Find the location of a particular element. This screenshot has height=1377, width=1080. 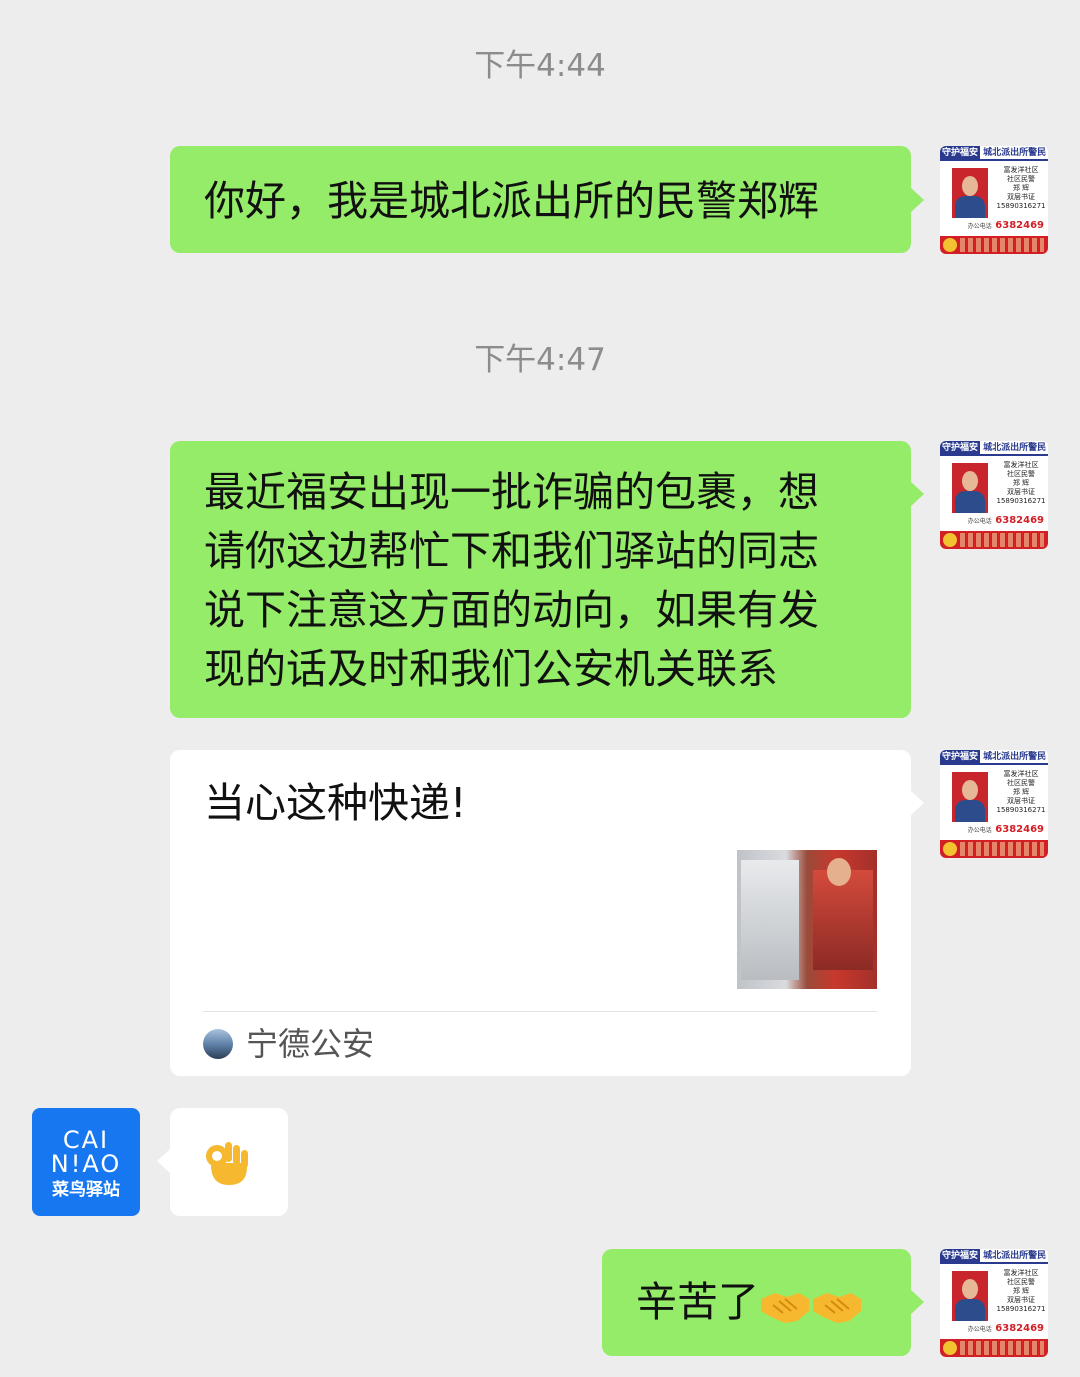

message-bubble-sent: 你好，我是城北派出所的民警郑辉 is located at coordinates (540, 199).